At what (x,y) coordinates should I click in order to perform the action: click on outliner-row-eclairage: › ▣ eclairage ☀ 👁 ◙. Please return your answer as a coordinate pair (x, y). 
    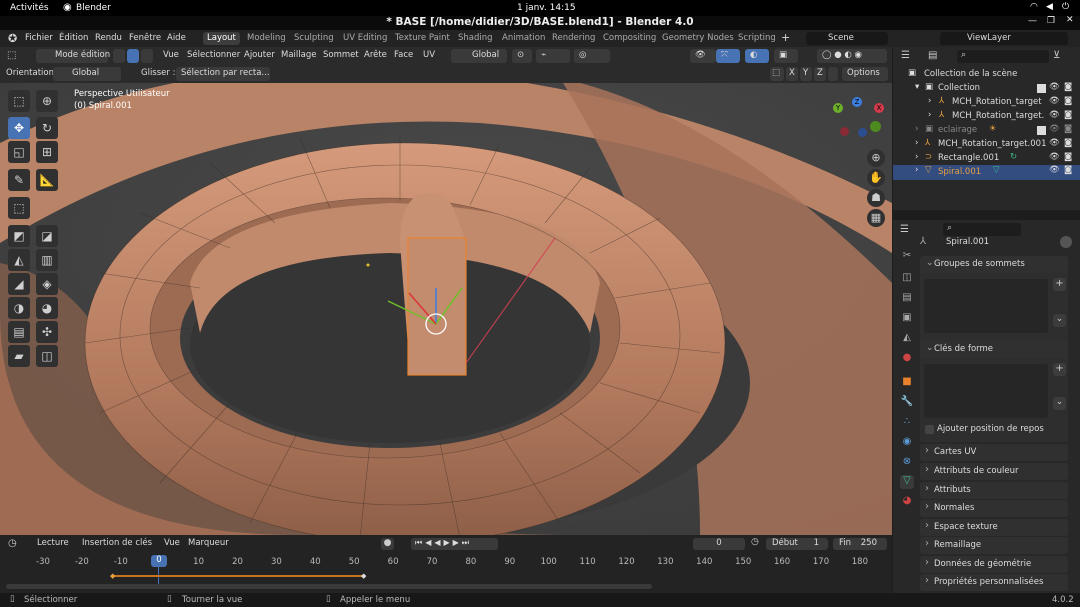
    Looking at the image, I should click on (986, 131).